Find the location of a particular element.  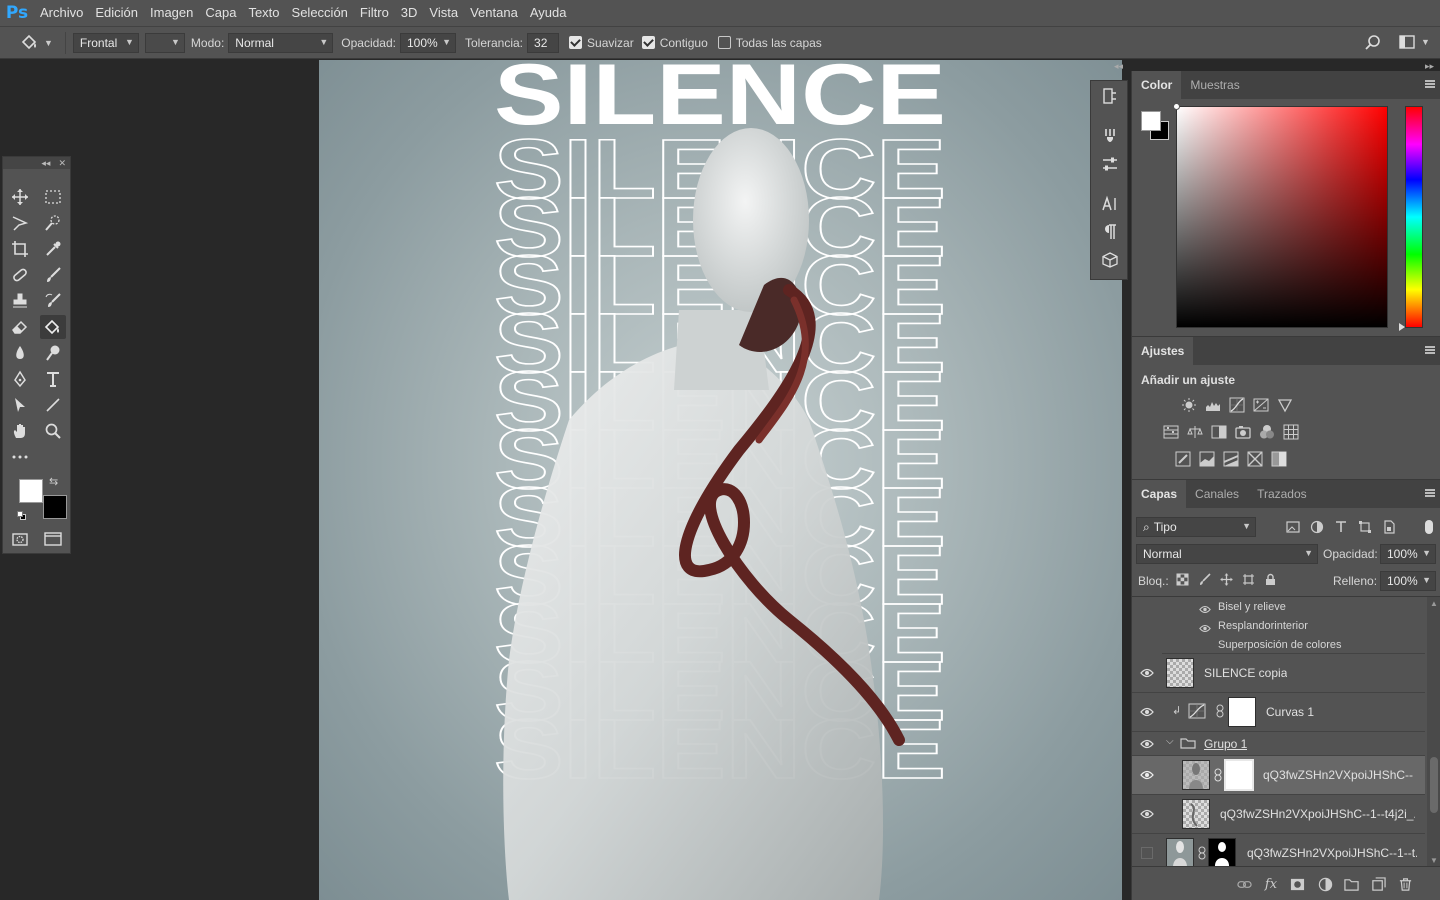

brush-tool is located at coordinates (53, 275).